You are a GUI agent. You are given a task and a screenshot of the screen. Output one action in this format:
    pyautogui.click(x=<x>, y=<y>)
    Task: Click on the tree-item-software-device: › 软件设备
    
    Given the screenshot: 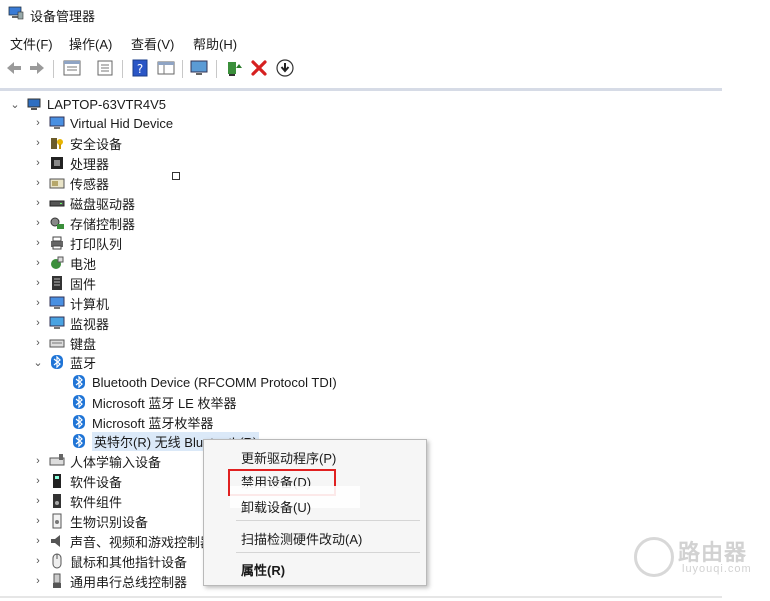 What is the action you would take?
    pyautogui.click(x=77, y=481)
    